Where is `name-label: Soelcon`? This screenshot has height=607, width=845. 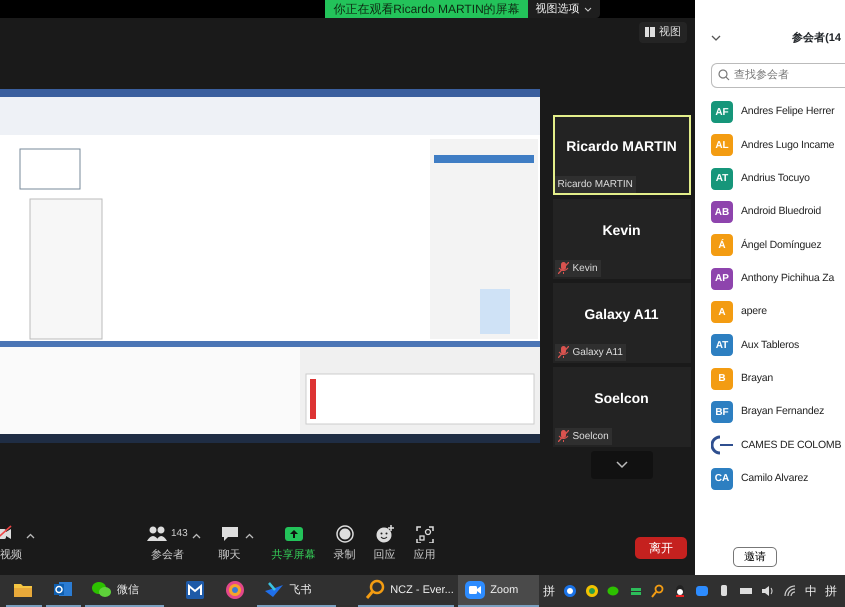 name-label: Soelcon is located at coordinates (590, 437).